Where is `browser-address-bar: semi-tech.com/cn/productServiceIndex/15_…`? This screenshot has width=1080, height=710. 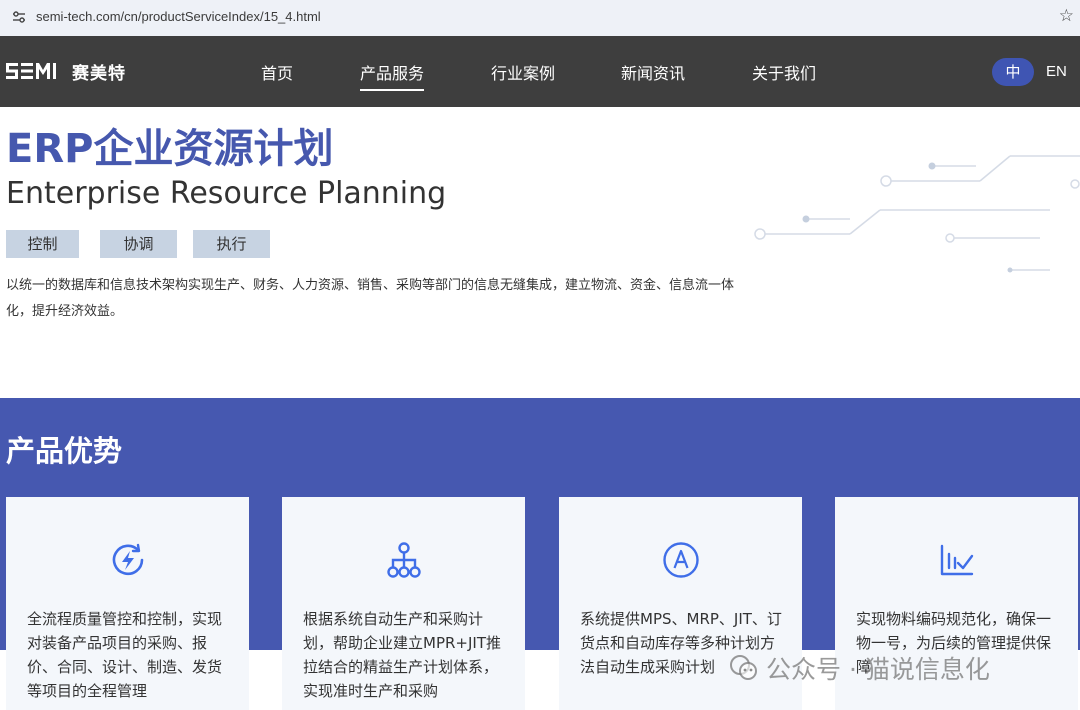
browser-address-bar: semi-tech.com/cn/productServiceIndex/15_… is located at coordinates (540, 18).